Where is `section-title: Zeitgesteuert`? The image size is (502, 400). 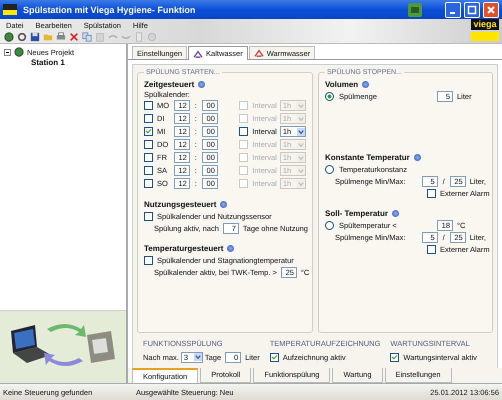 section-title: Zeitgesteuert is located at coordinates (169, 84).